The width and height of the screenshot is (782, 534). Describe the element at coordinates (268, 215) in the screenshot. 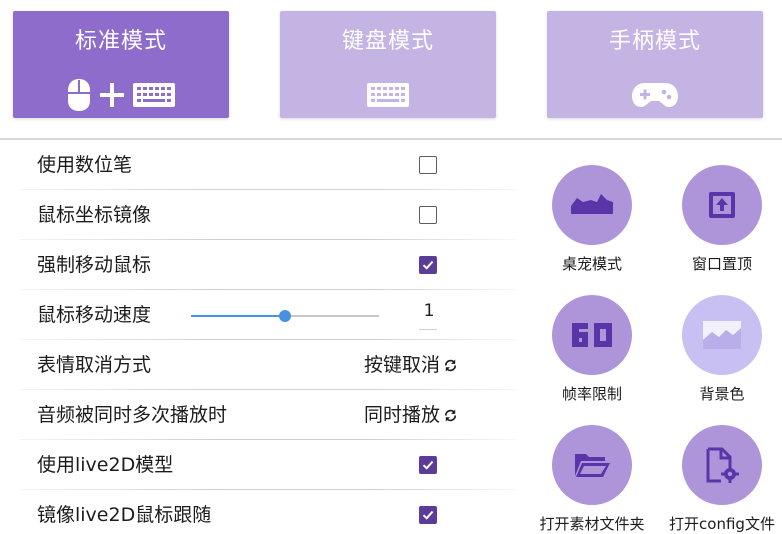

I see `setting-mirror-mouse: 鼠标坐标镜像` at that location.